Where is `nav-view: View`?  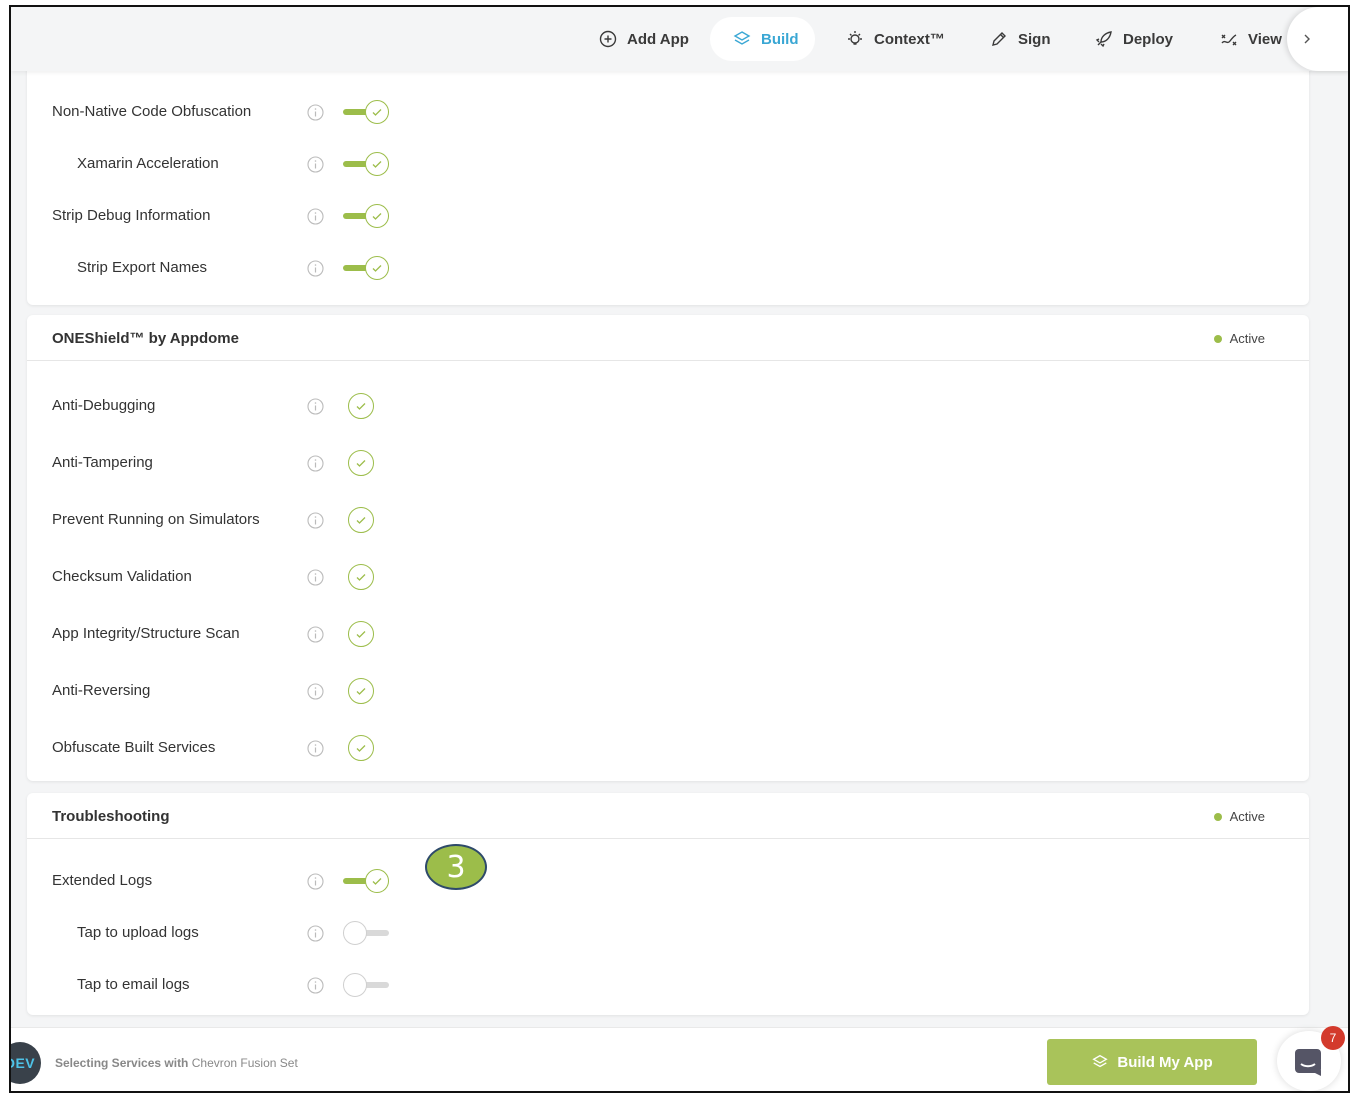
nav-view: View is located at coordinates (1250, 39).